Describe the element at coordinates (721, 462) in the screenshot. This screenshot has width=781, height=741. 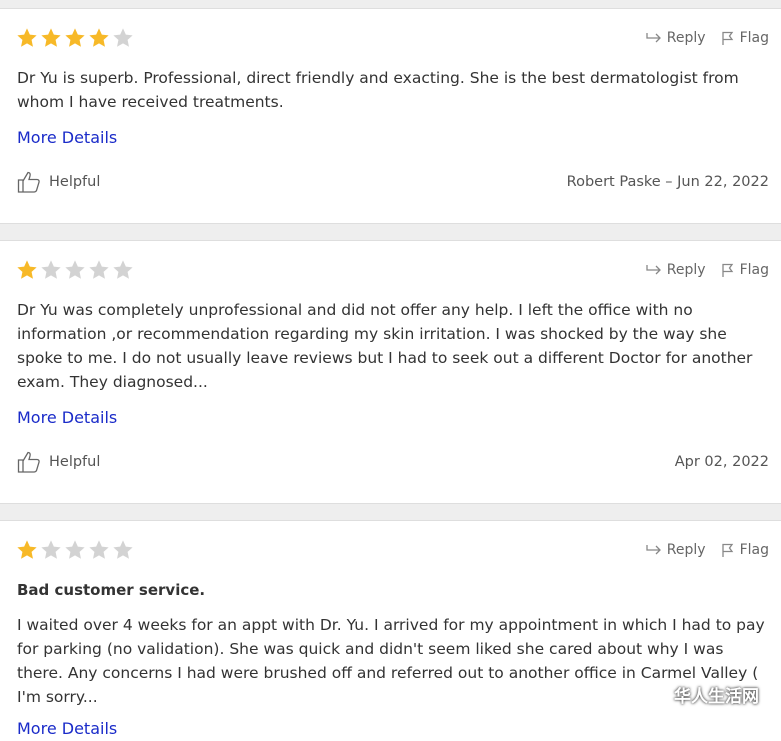
I see `review-date: Apr 02, 2022` at that location.